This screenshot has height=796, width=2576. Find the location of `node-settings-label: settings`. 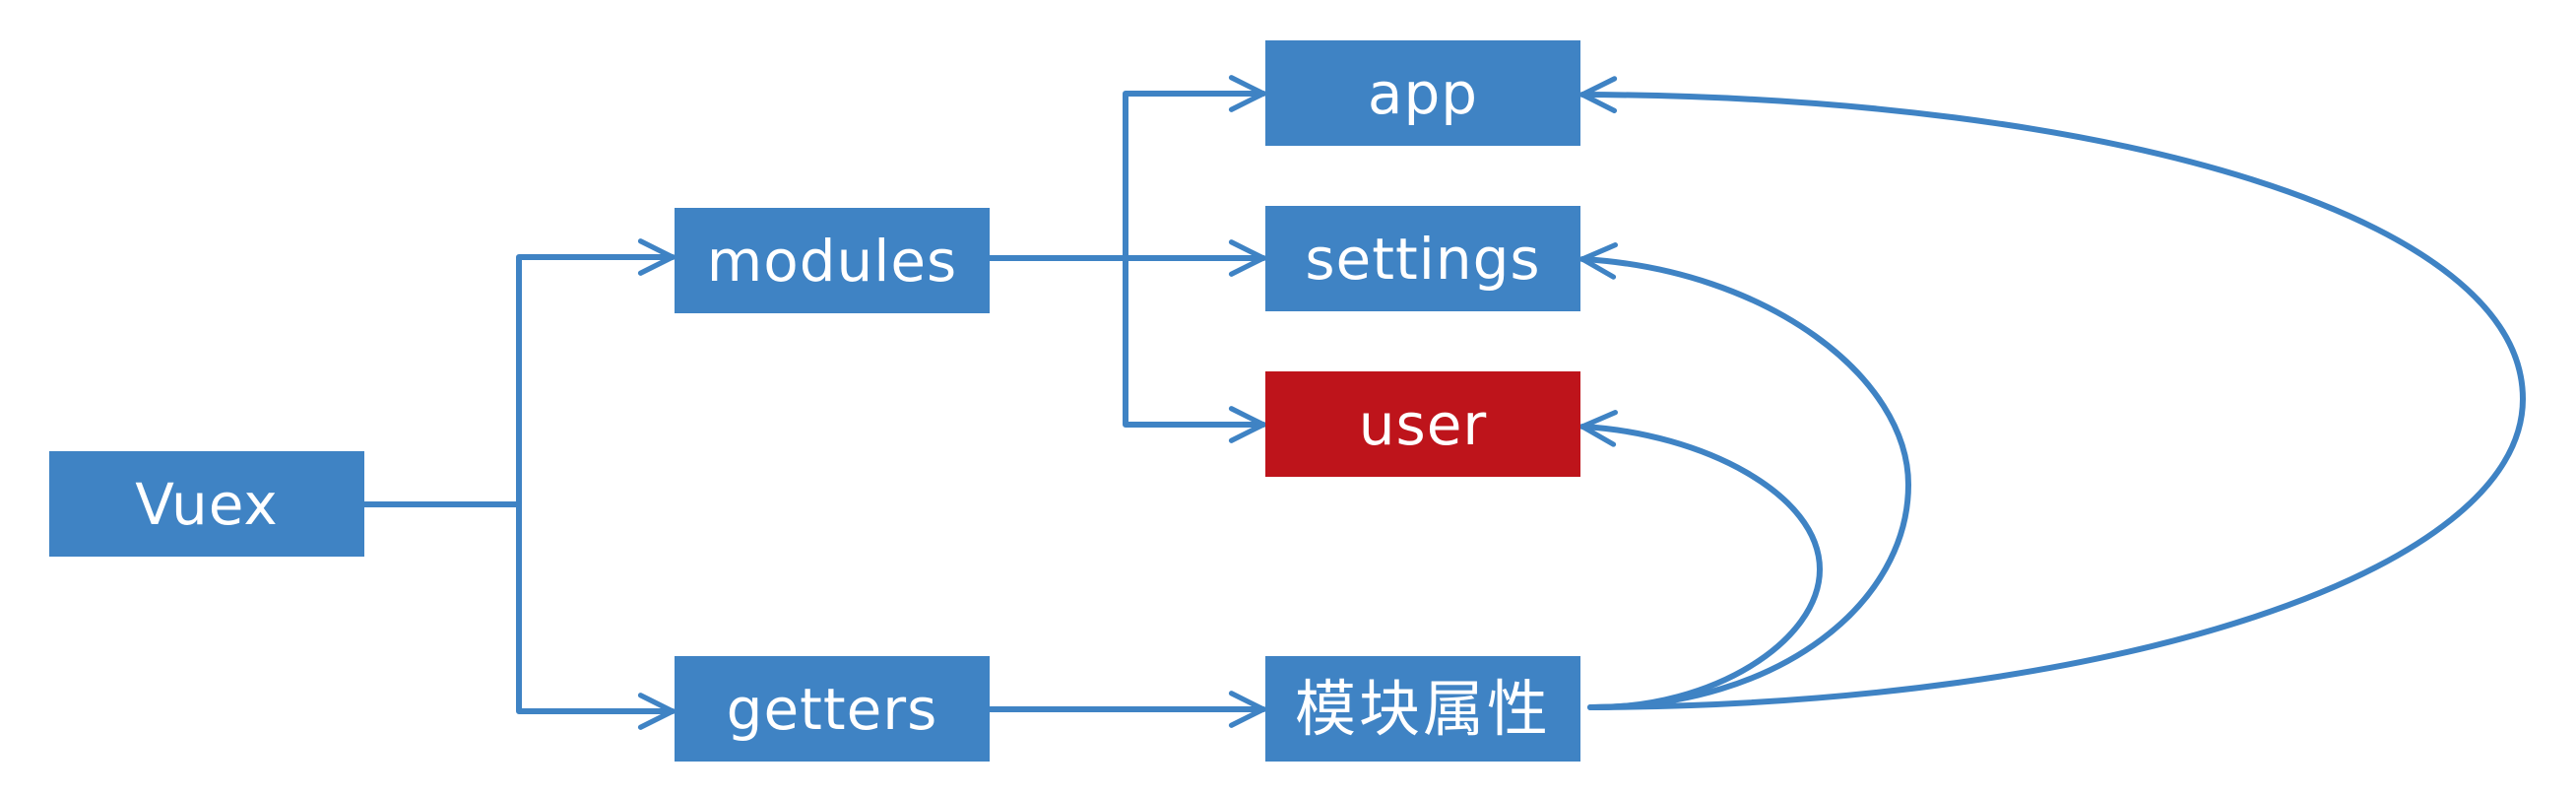

node-settings-label: settings is located at coordinates (1423, 259).